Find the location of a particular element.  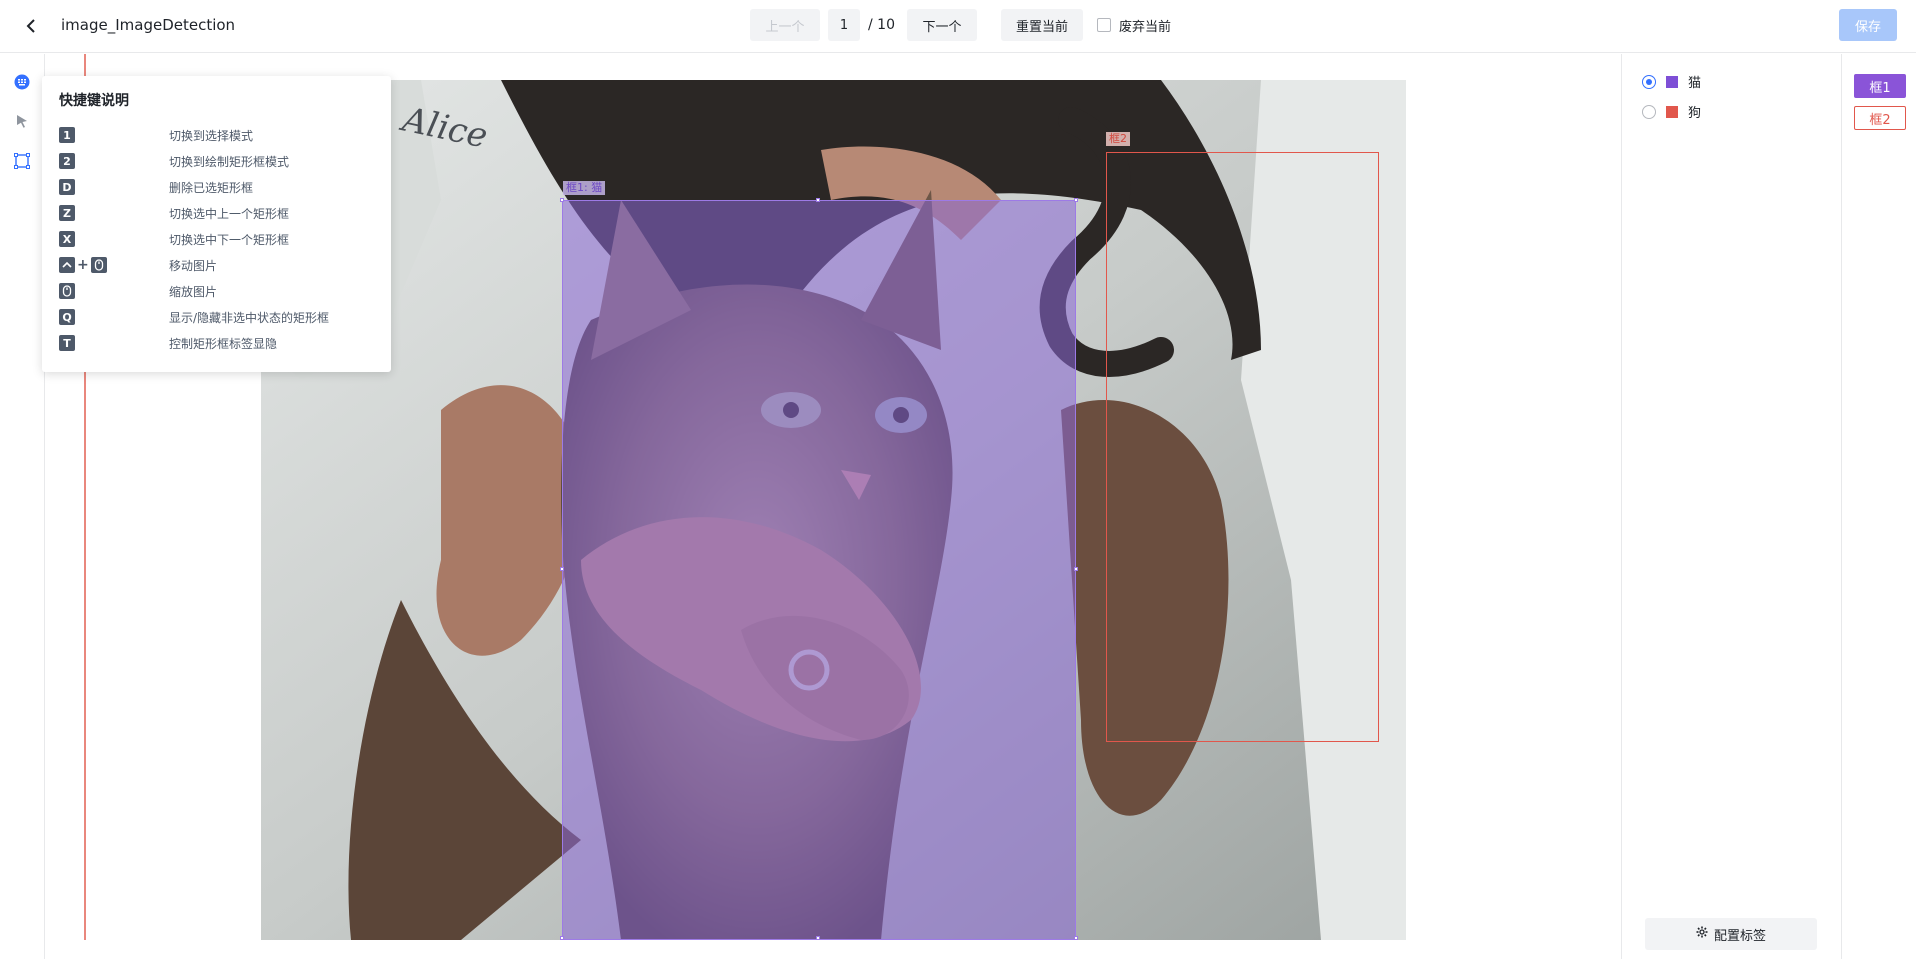

shortcut-description: 切换到绘制矩形框模式 is located at coordinates (229, 161).